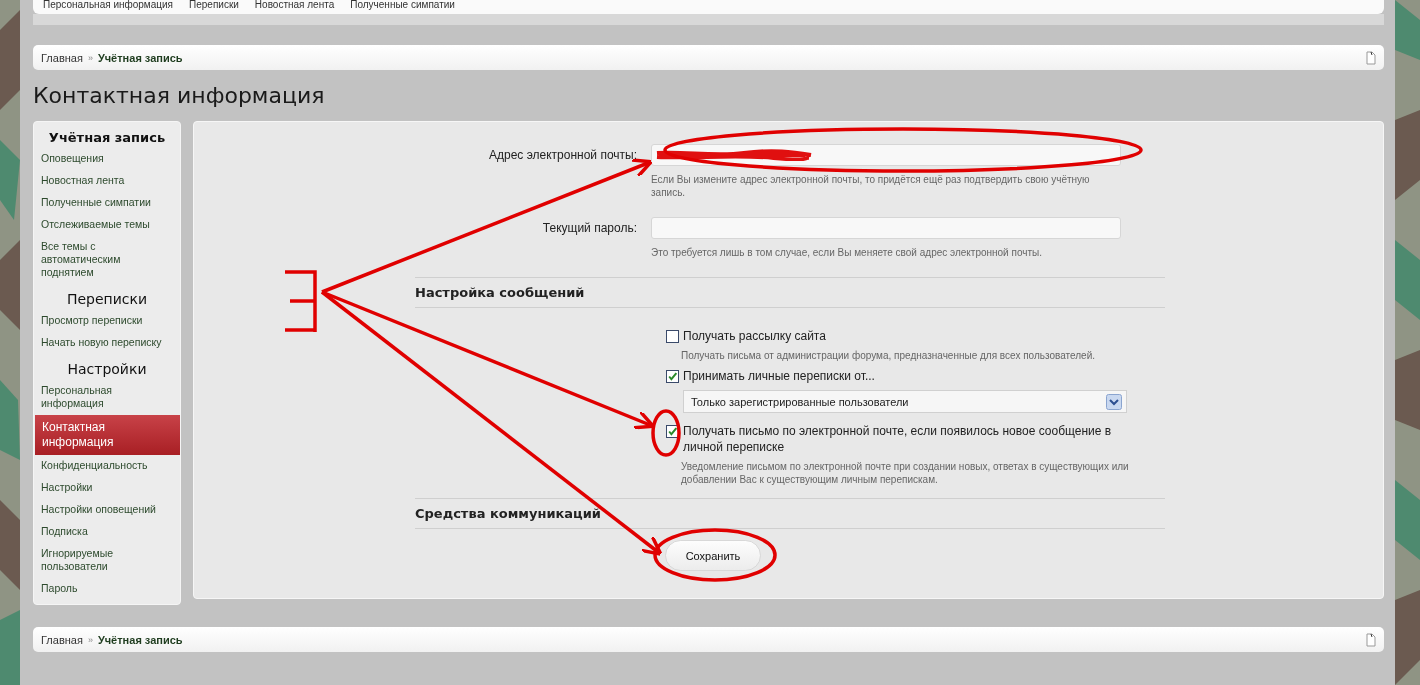 The height and width of the screenshot is (685, 1420). Describe the element at coordinates (214, 5) in the screenshot. I see `nav-tab: Переписки` at that location.